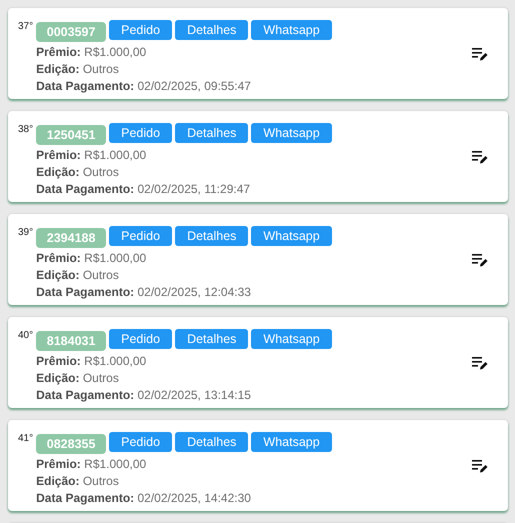  I want to click on rank-label: 41°, so click(26, 438).